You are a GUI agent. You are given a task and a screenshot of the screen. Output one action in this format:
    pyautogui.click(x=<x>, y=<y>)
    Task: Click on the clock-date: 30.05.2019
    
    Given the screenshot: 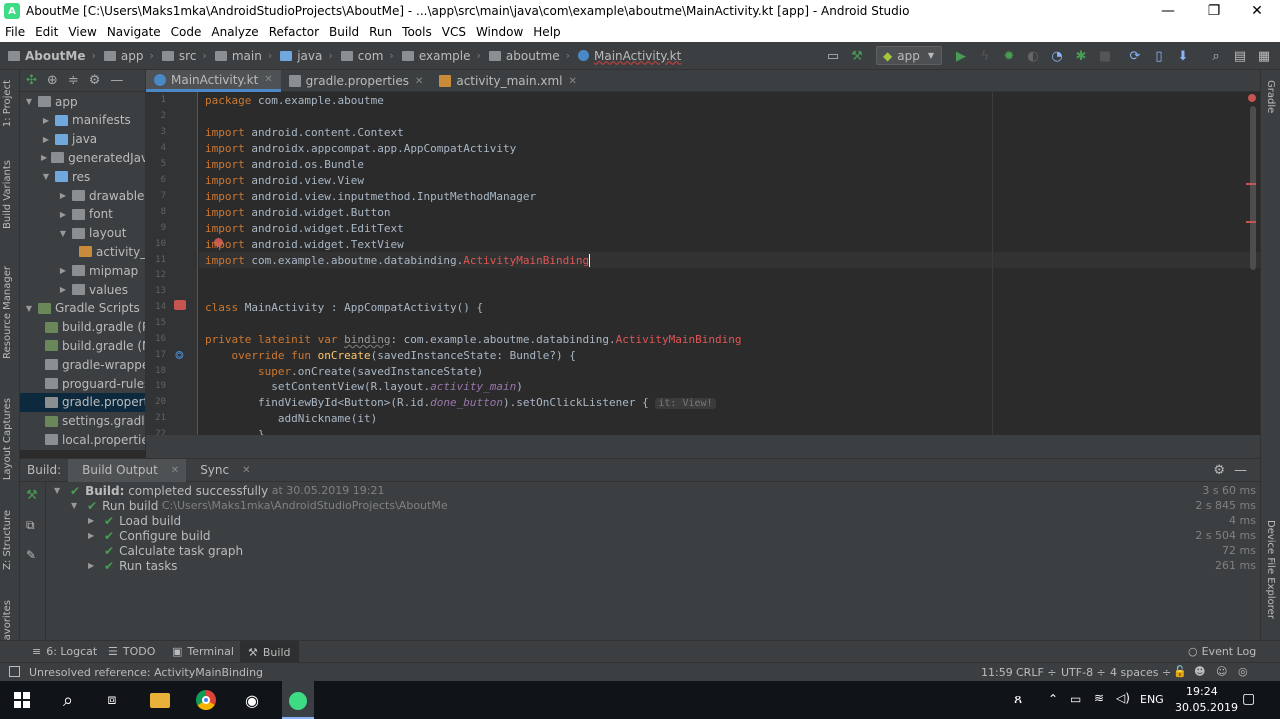 What is the action you would take?
    pyautogui.click(x=1206, y=707)
    